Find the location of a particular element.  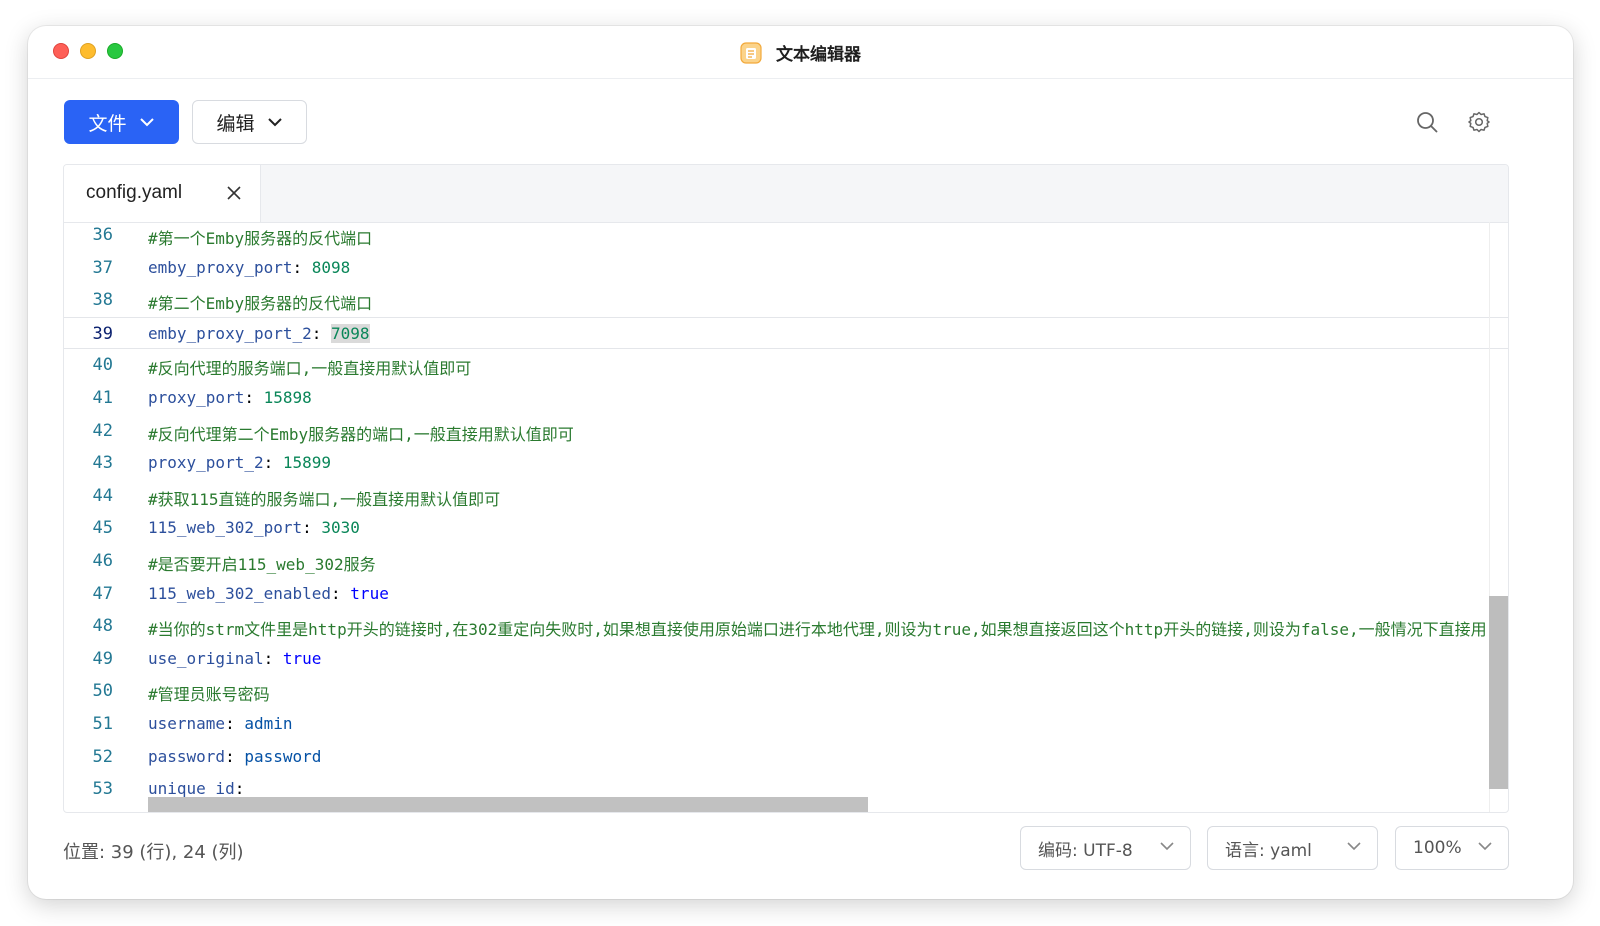

file-menu-button: 文件 is located at coordinates (121, 122).